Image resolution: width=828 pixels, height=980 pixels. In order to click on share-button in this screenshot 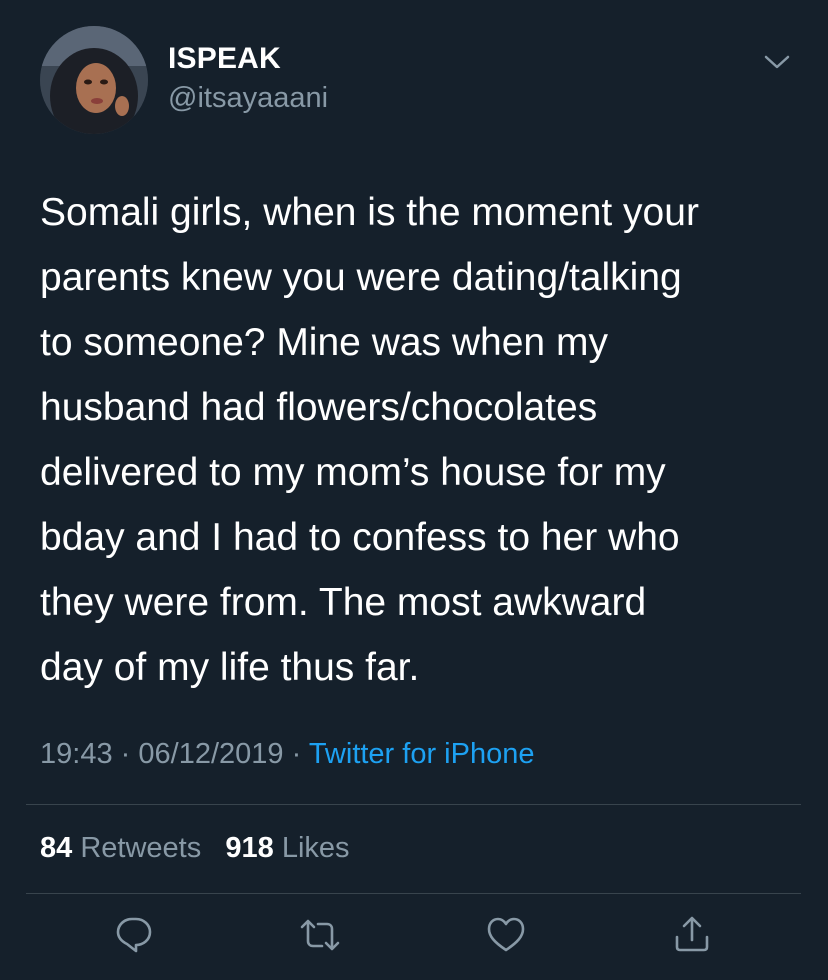, I will do `click(692, 935)`.